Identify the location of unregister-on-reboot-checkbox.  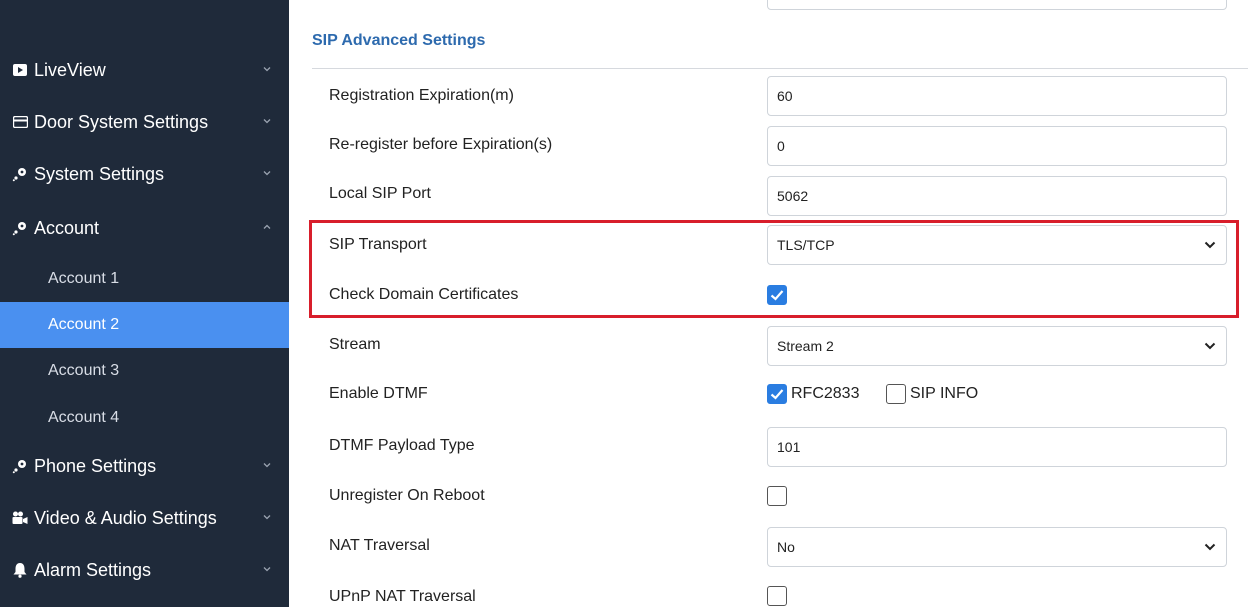
(777, 496).